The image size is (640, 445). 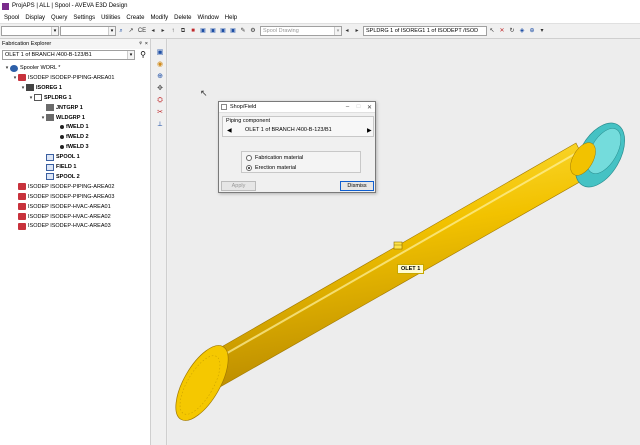 I want to click on title-bar: ProjAPS | ALL | Spool - AVEVA E3D Design, so click(x=320, y=6).